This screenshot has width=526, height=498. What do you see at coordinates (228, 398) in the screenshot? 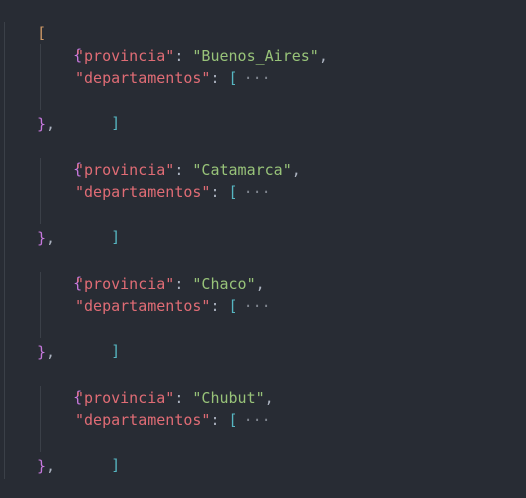
I see `json-value-provincia: "Chubut"` at bounding box center [228, 398].